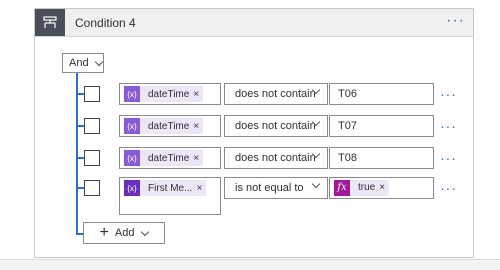  I want to click on plus-icon: +, so click(104, 232).